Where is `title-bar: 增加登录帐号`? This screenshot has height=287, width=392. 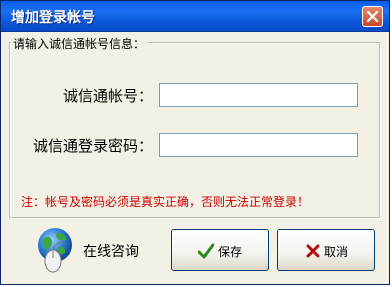 title-bar: 增加登录帐号 is located at coordinates (195, 16).